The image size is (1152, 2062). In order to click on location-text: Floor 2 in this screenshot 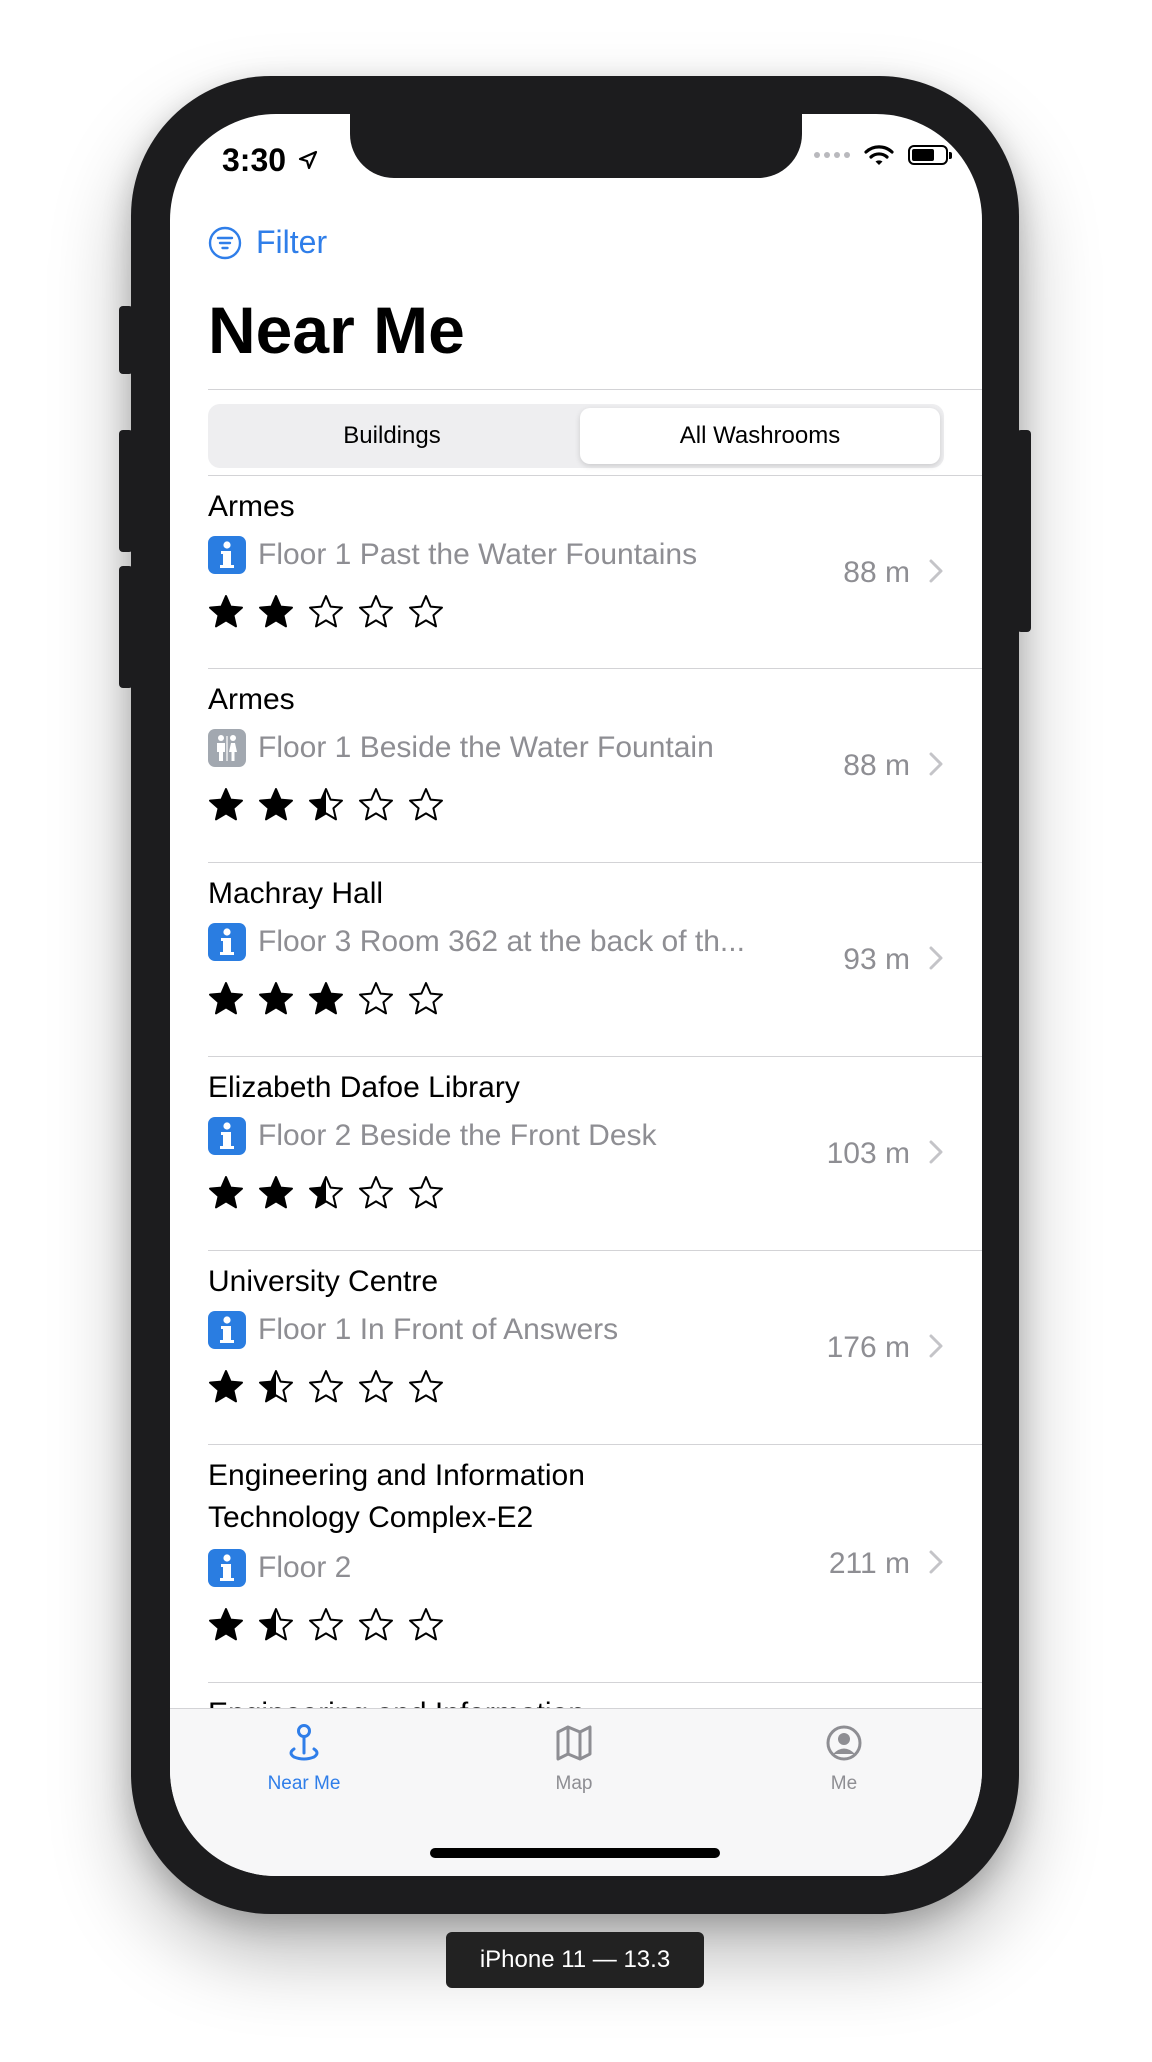, I will do `click(305, 1567)`.